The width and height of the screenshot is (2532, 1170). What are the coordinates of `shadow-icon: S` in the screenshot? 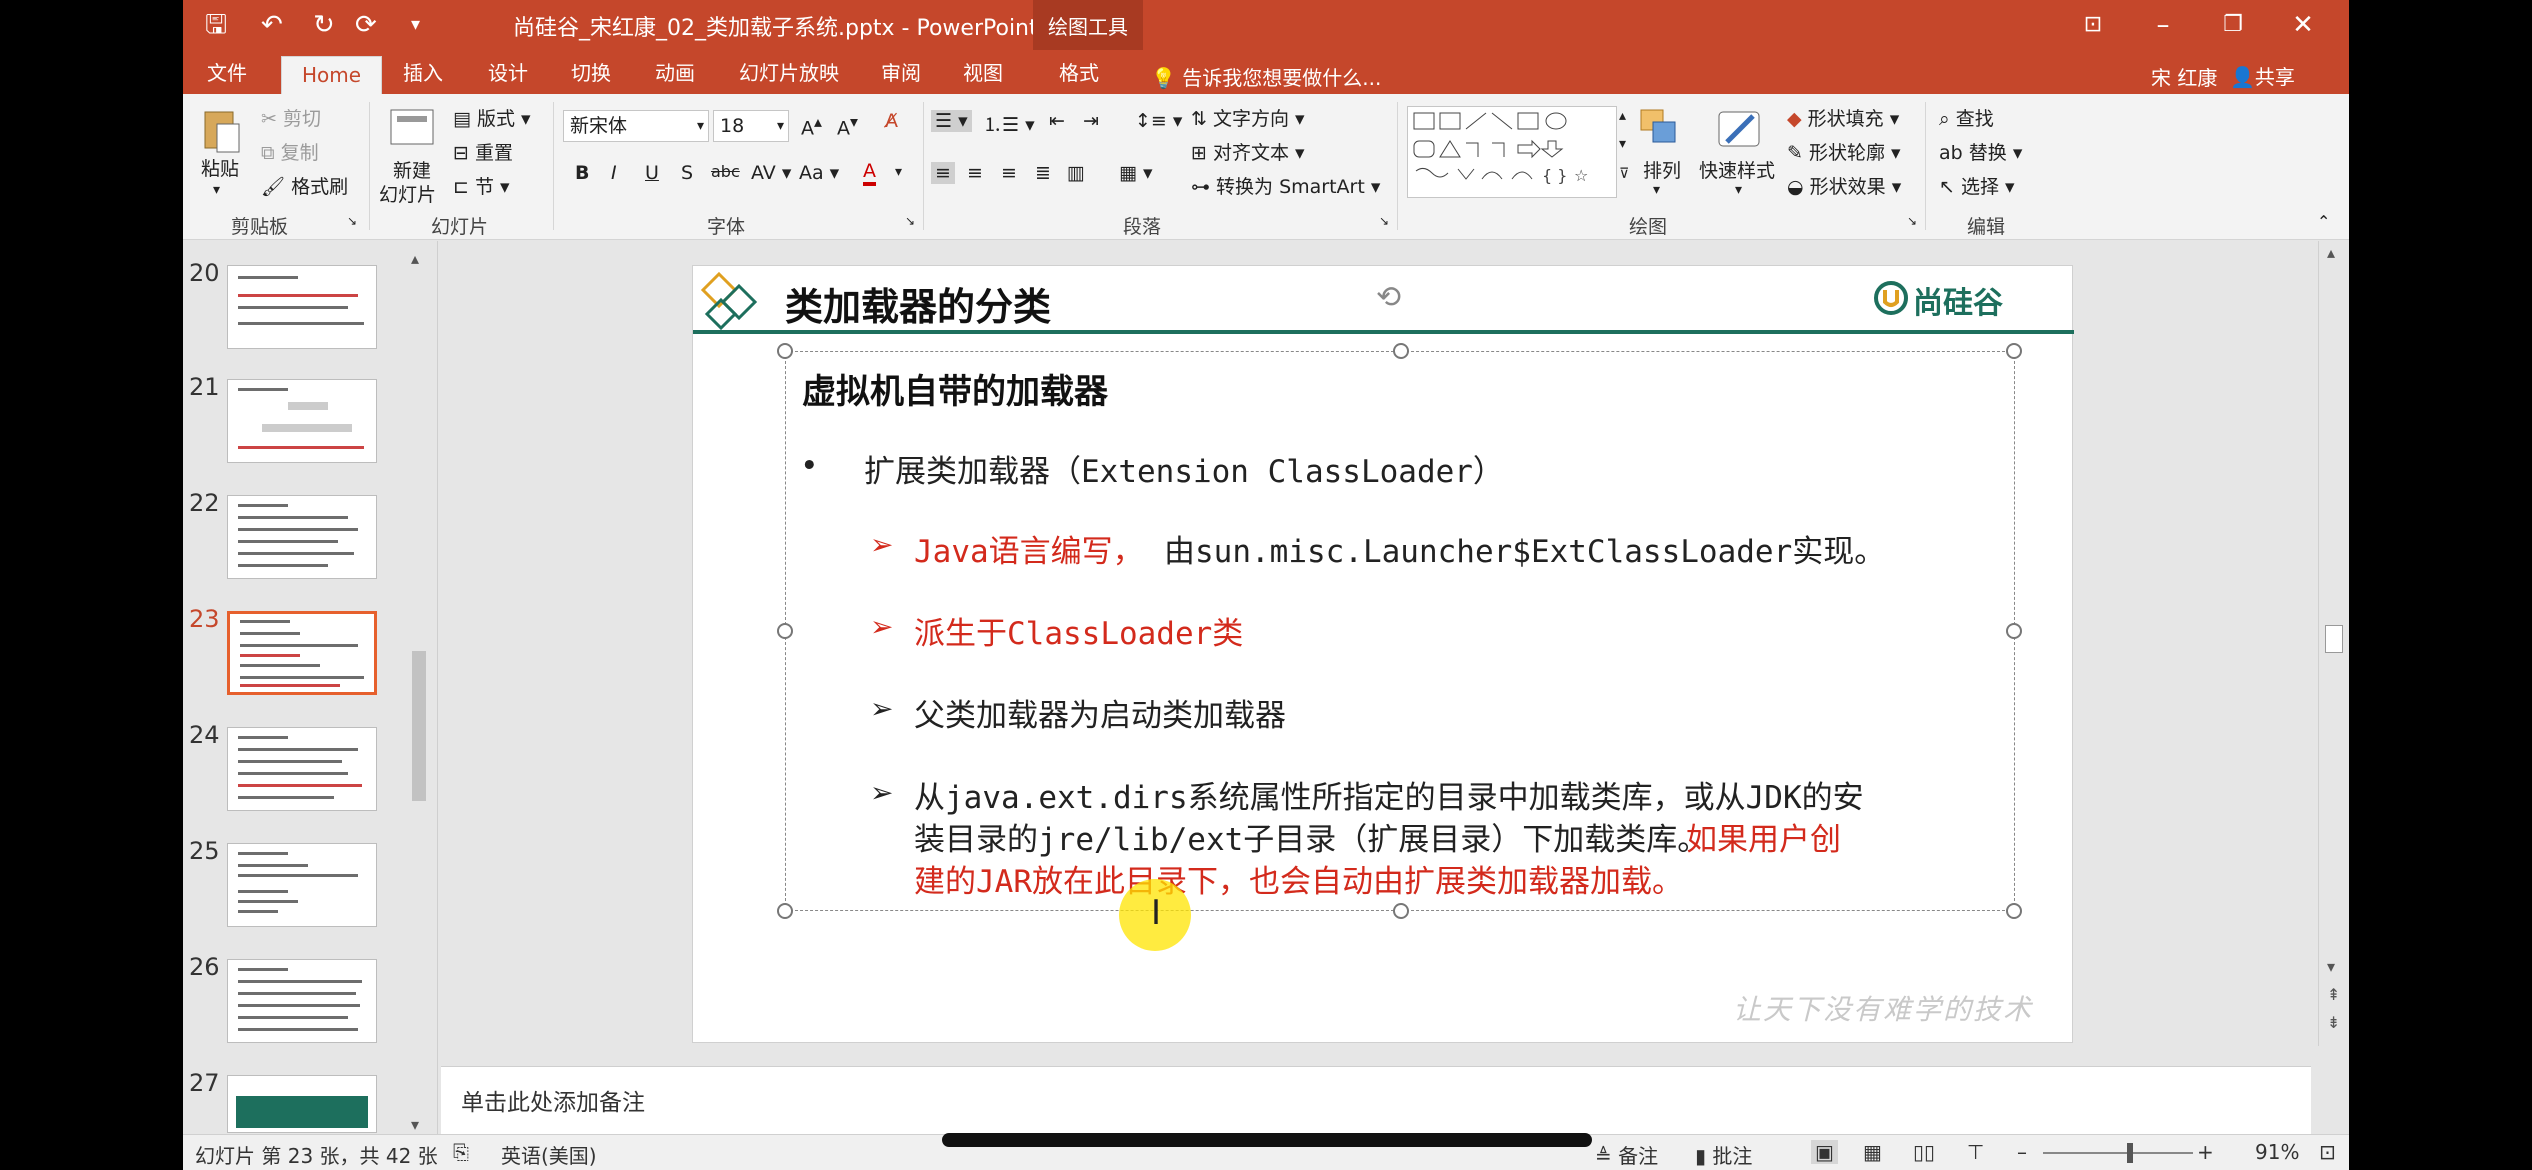 It's located at (687, 173).